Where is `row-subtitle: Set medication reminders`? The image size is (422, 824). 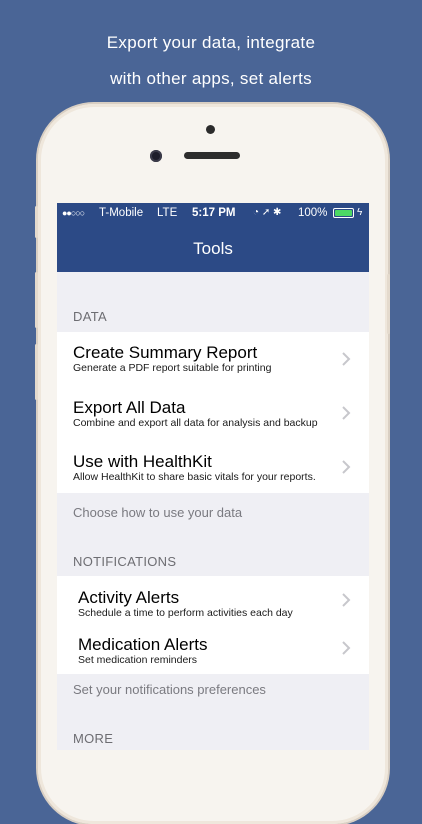 row-subtitle: Set medication reminders is located at coordinates (138, 660).